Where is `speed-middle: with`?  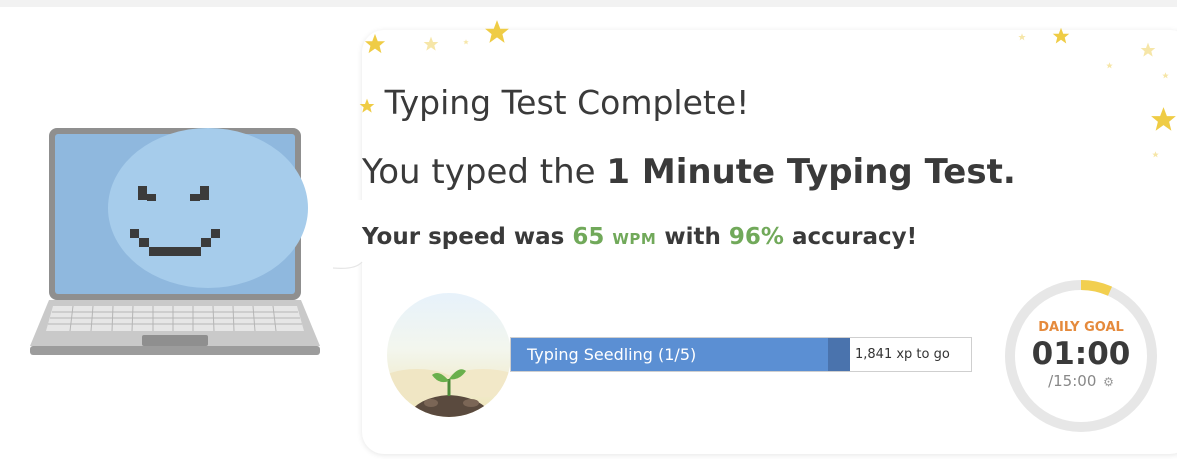
speed-middle: with is located at coordinates (692, 237).